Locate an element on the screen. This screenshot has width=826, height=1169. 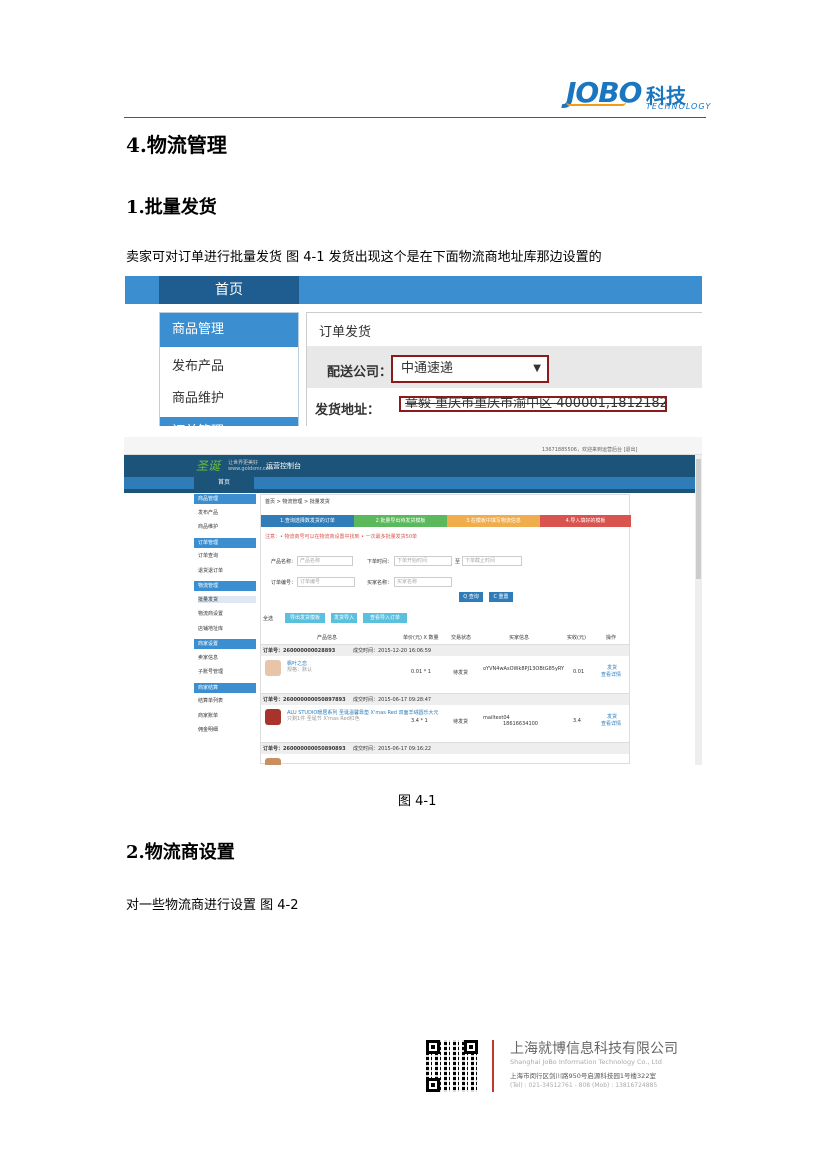
order-number: 订单号：260000000050897893 is located at coordinates (304, 699).